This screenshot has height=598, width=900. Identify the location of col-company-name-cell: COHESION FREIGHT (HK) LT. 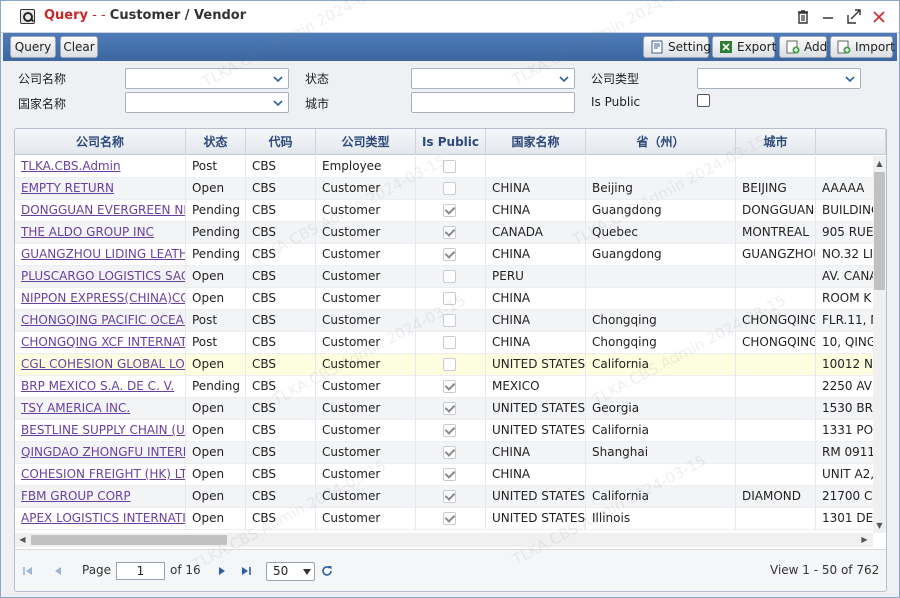
(100, 475).